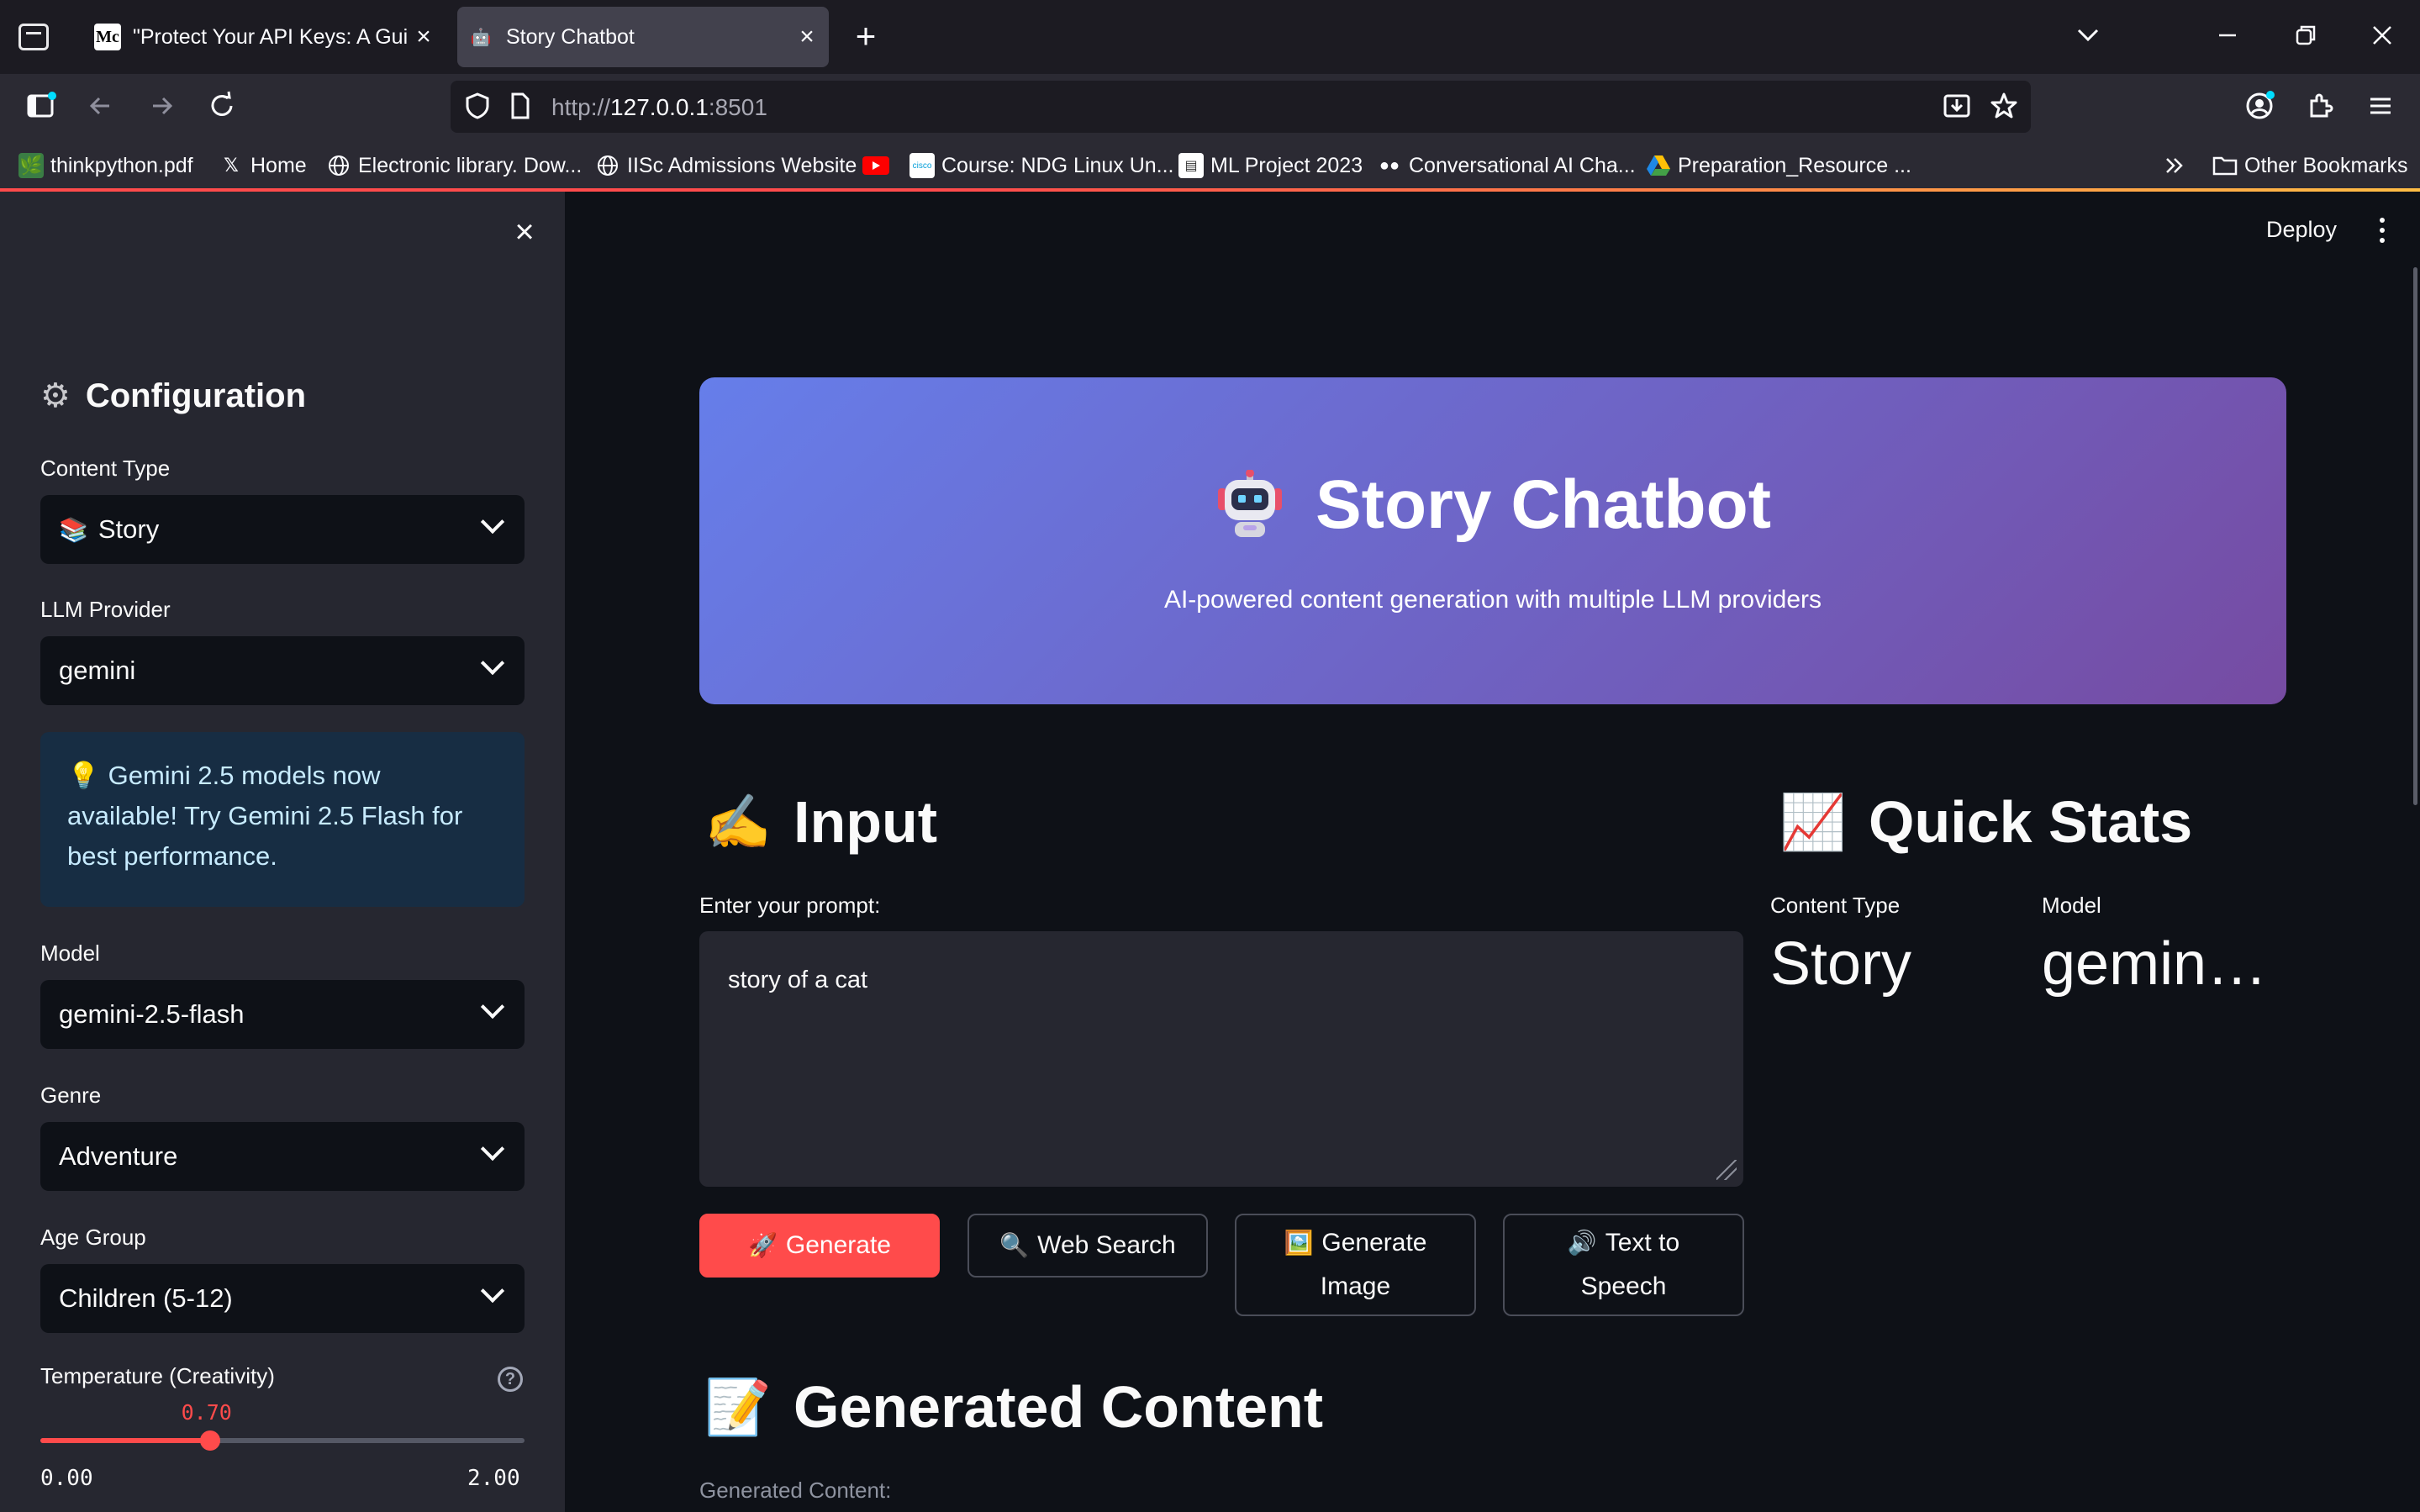 The width and height of the screenshot is (2420, 1512). Describe the element at coordinates (73, 529) in the screenshot. I see `books-icon: 📚` at that location.